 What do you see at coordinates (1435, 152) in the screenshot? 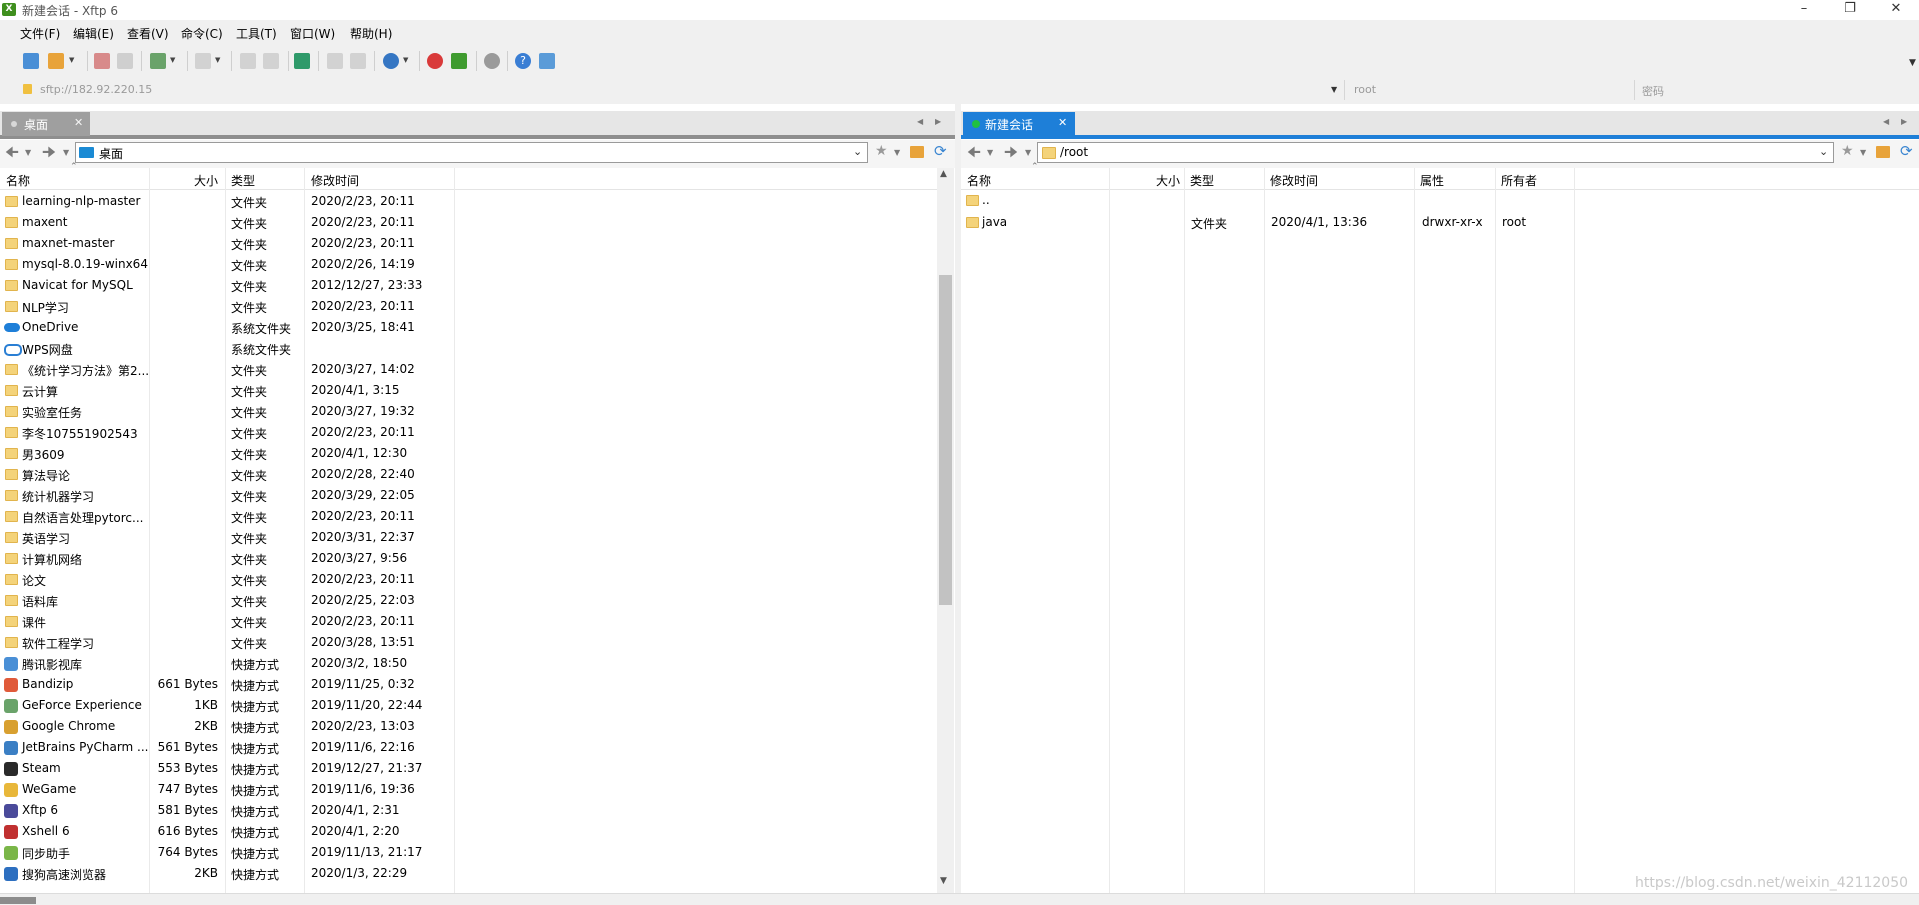
I see `right-path-input` at bounding box center [1435, 152].